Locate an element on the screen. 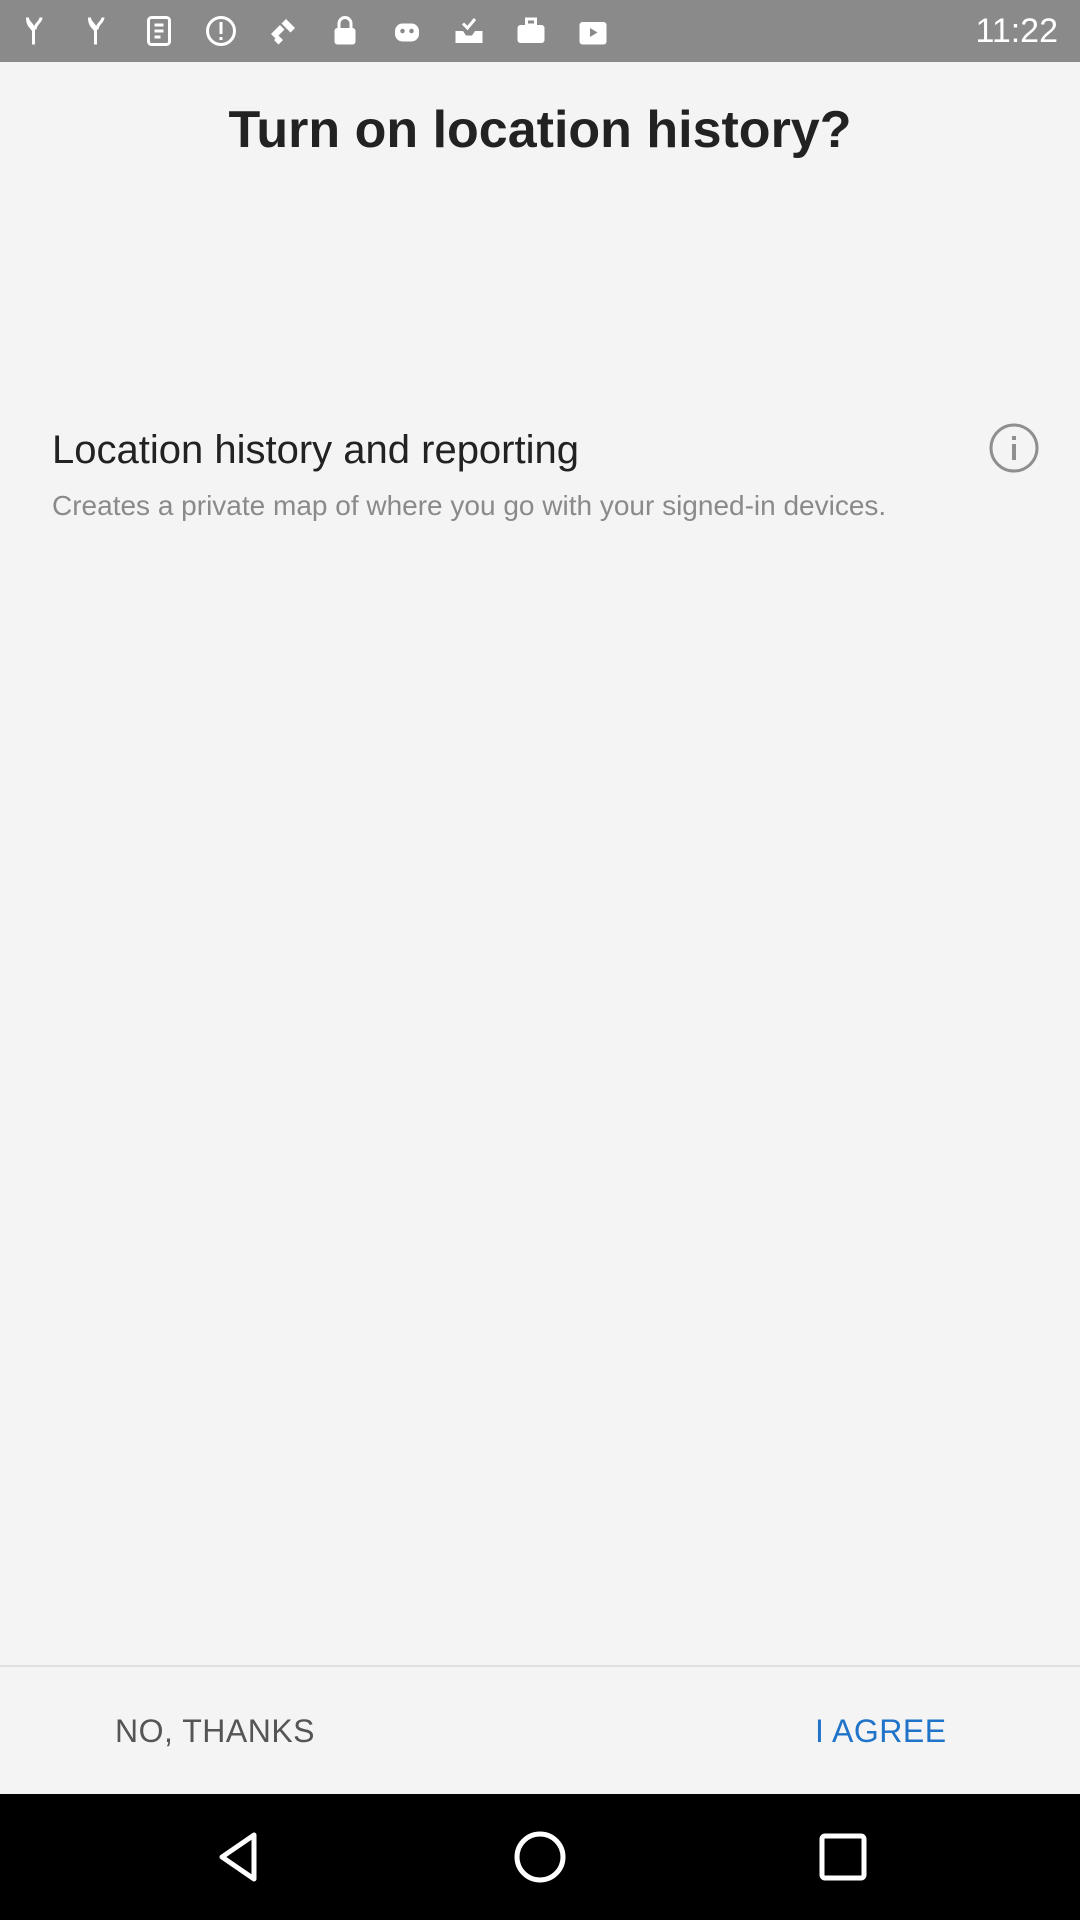  recent-apps-icon is located at coordinates (843, 1857).